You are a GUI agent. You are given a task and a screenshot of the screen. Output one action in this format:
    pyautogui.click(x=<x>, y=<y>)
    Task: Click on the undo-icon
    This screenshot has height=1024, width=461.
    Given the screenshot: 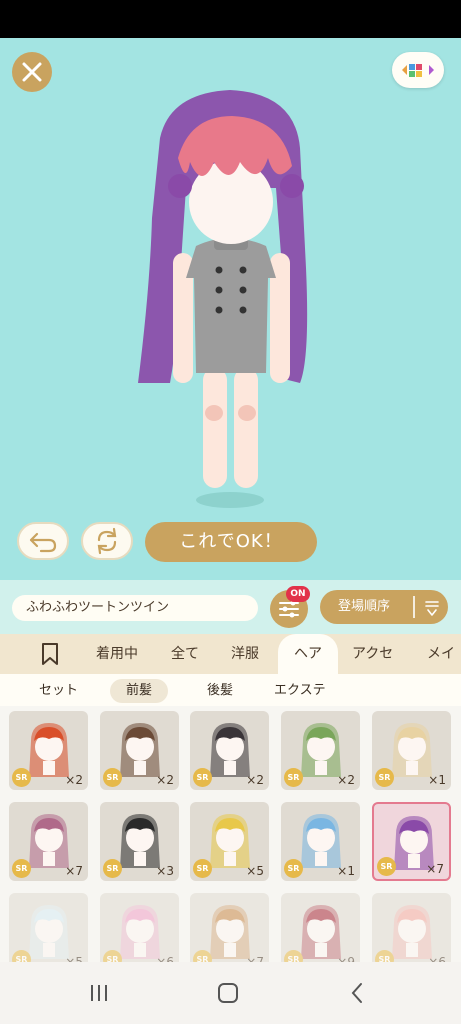 What is the action you would take?
    pyautogui.click(x=43, y=542)
    